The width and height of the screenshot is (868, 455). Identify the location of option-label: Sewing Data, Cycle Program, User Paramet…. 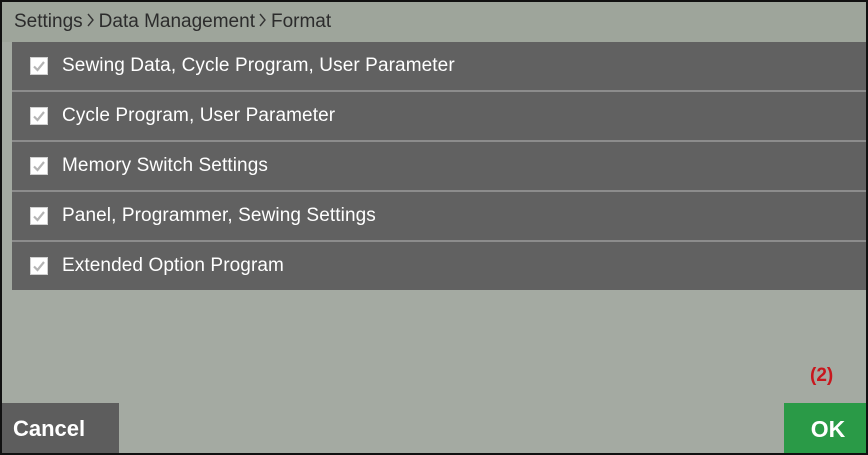
(258, 65).